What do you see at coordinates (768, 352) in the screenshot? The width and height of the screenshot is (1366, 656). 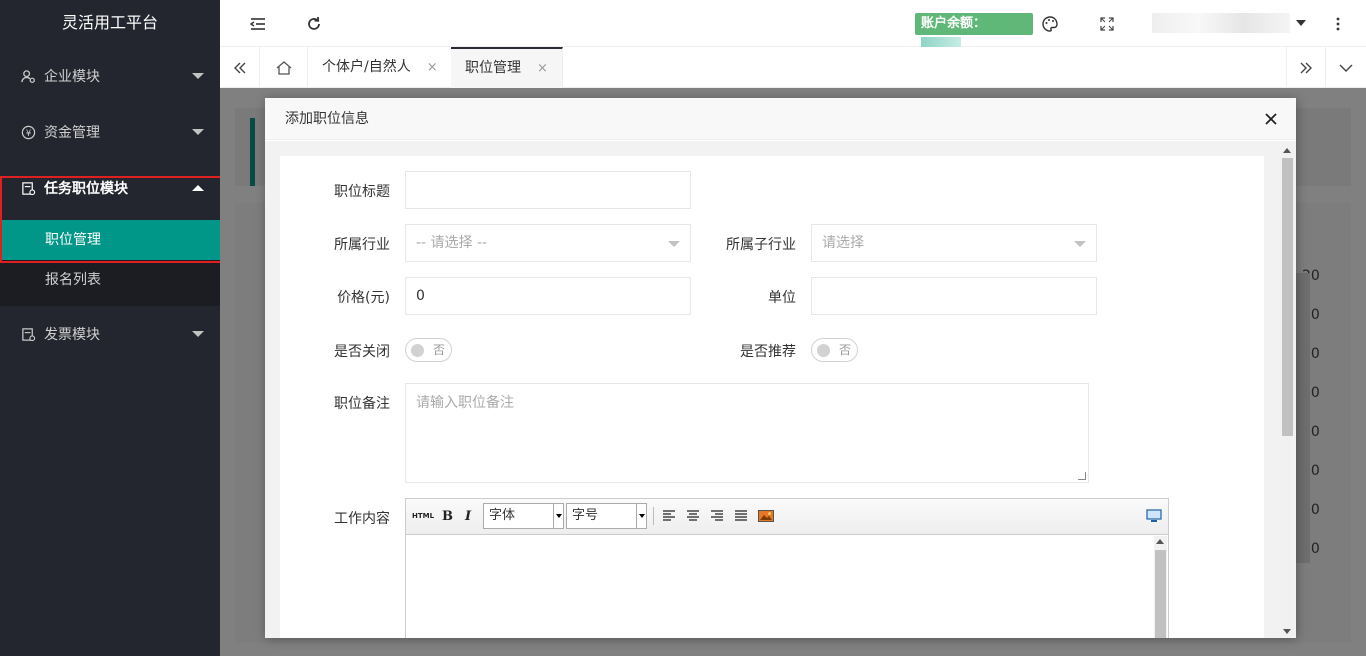 I see `recommend-label: 是否推荐` at bounding box center [768, 352].